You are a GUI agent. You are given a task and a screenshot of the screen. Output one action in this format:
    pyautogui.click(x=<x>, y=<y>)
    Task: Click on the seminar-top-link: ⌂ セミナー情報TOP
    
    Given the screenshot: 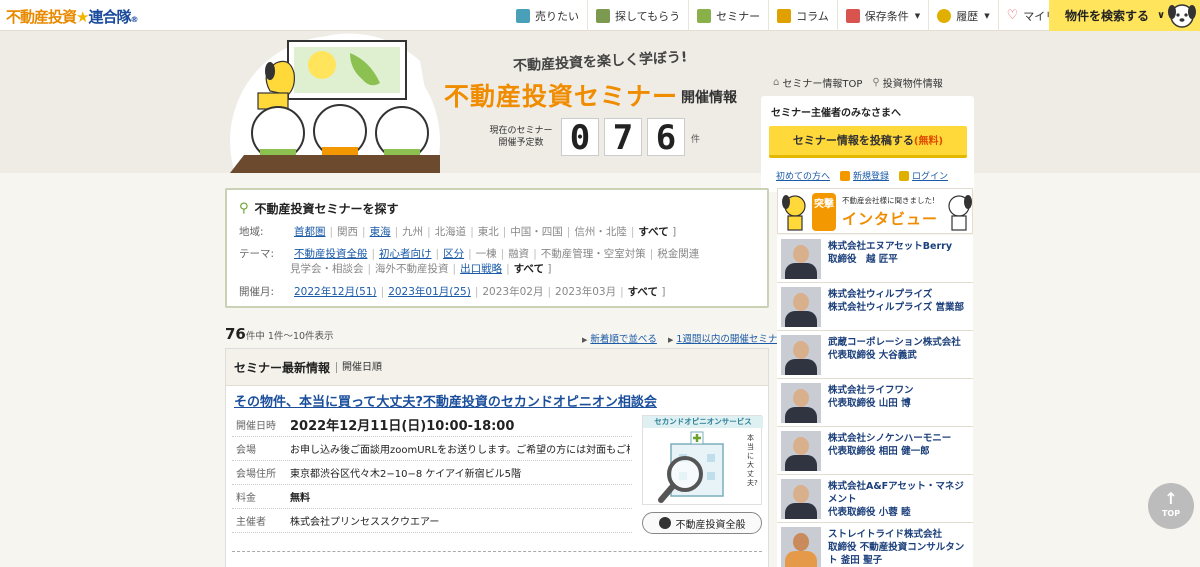 What is the action you would take?
    pyautogui.click(x=817, y=82)
    